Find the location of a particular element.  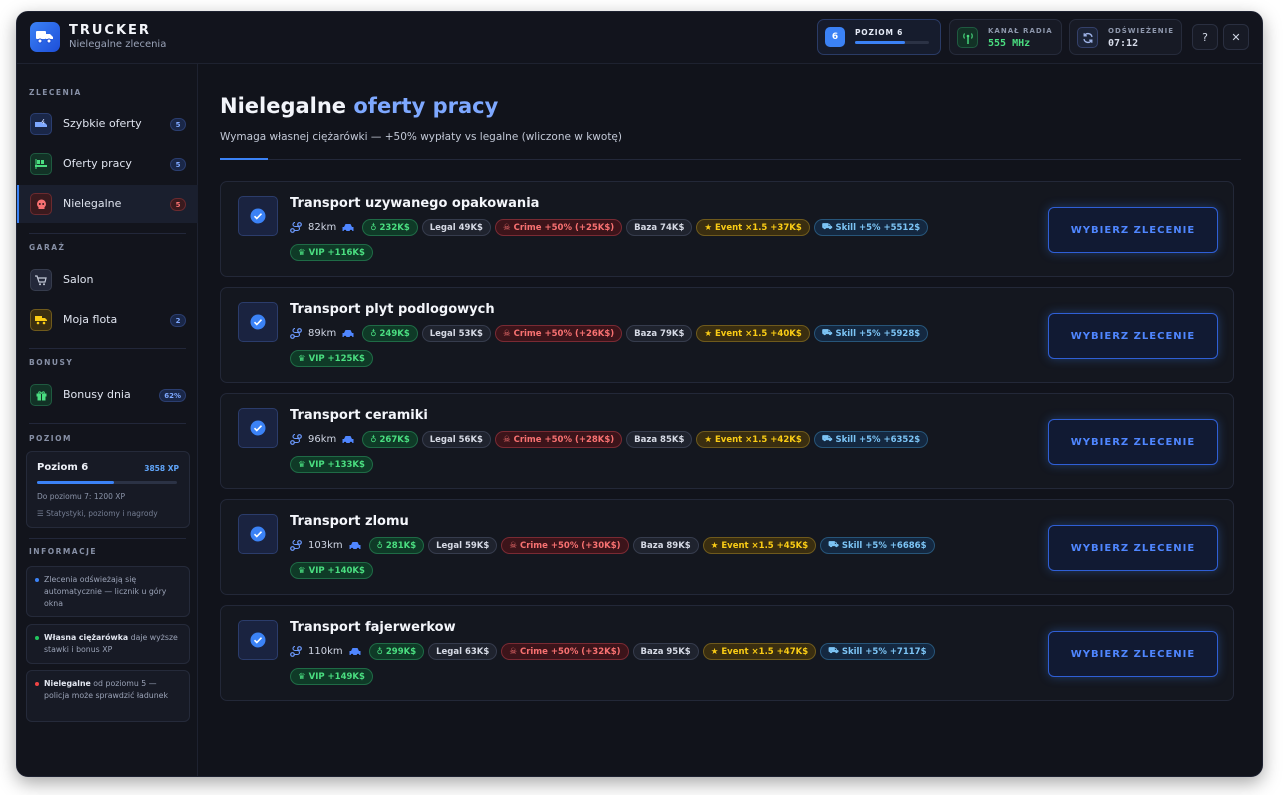

skill-value: Skill +5% +5928$ is located at coordinates (878, 333).